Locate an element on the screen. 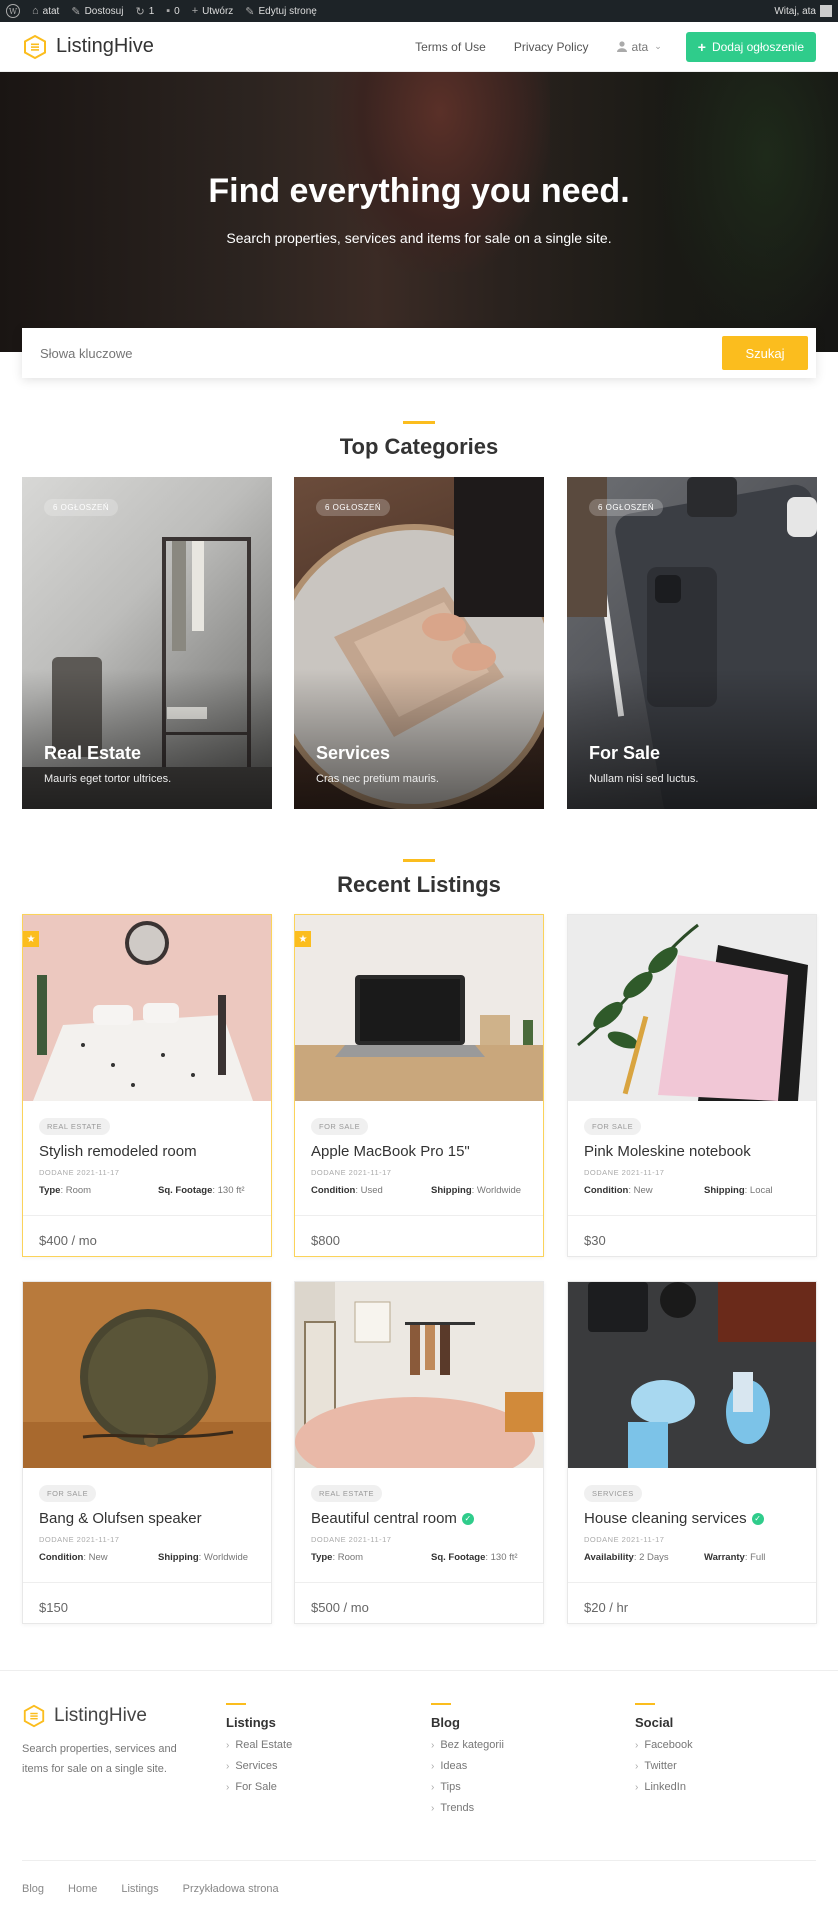 The width and height of the screenshot is (838, 1917). listing-title: Pink Moleskine notebook is located at coordinates (667, 1151).